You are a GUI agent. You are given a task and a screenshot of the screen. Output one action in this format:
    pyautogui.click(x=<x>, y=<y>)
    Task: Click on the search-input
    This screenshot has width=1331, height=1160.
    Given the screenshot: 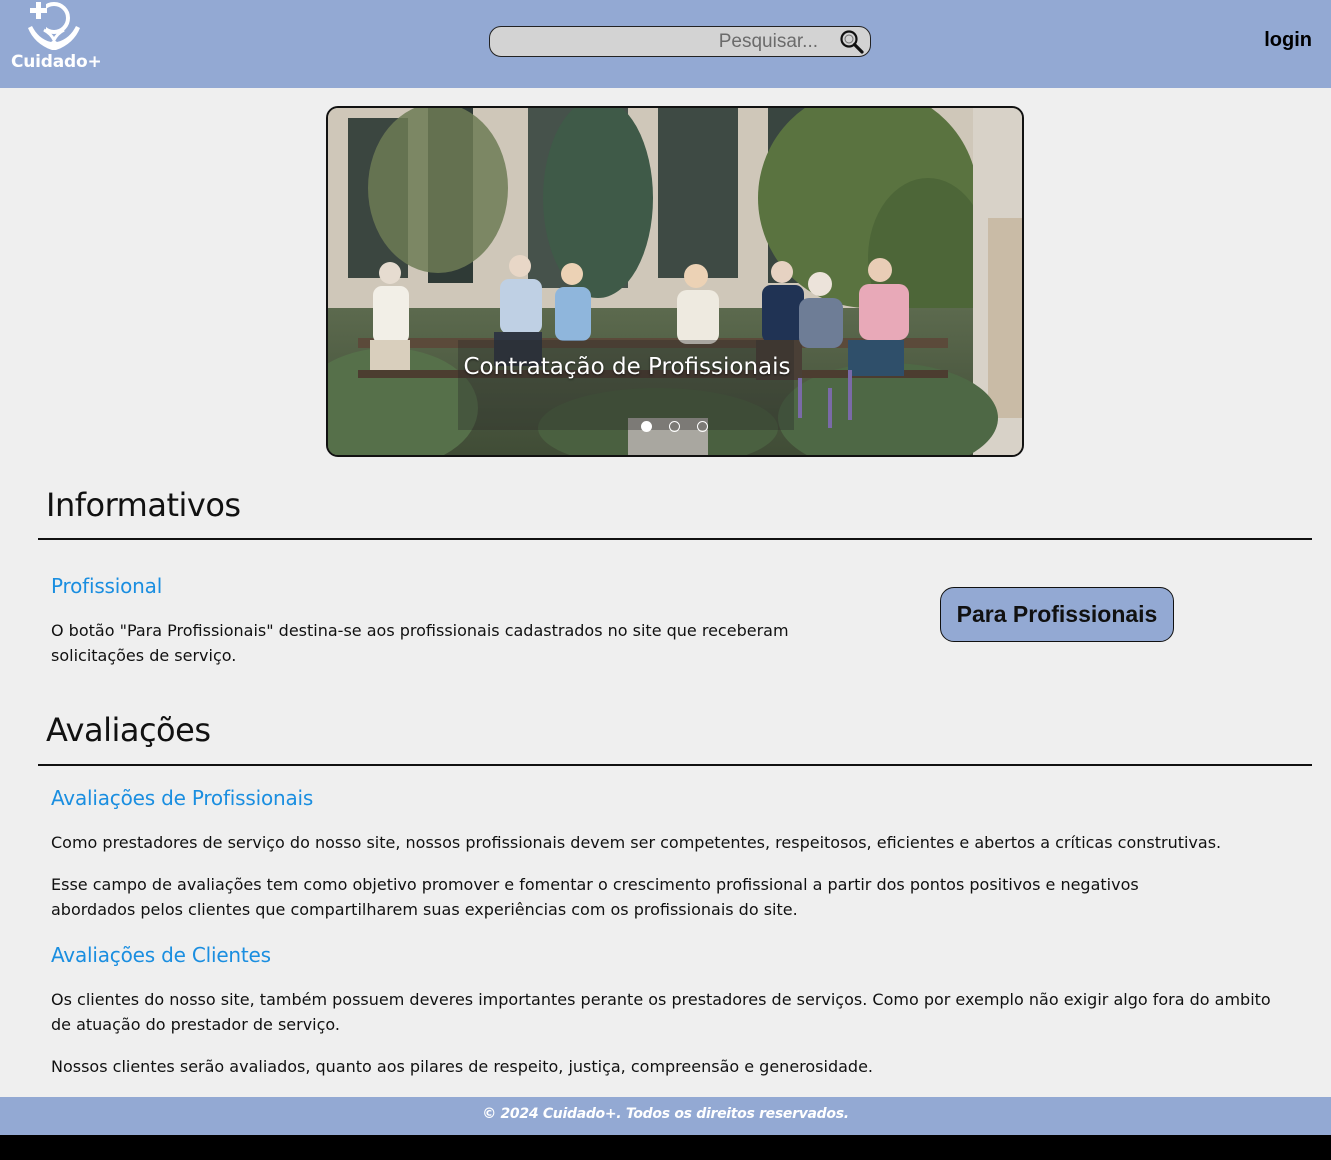 What is the action you would take?
    pyautogui.click(x=658, y=41)
    